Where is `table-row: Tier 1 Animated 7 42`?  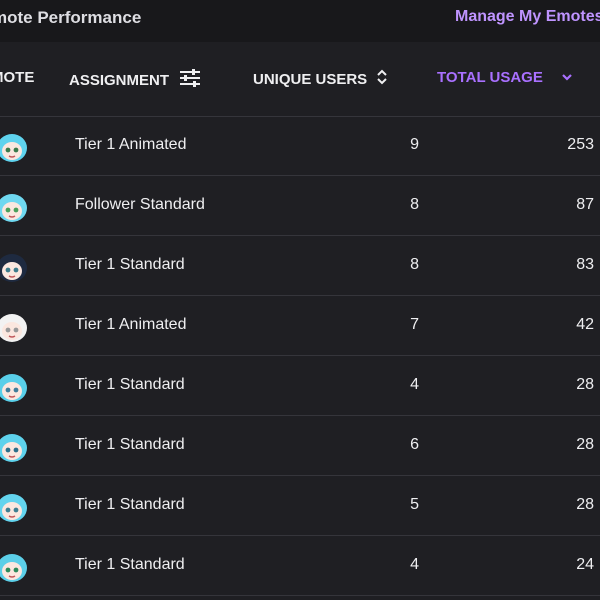
table-row: Tier 1 Animated 7 42 is located at coordinates (300, 326).